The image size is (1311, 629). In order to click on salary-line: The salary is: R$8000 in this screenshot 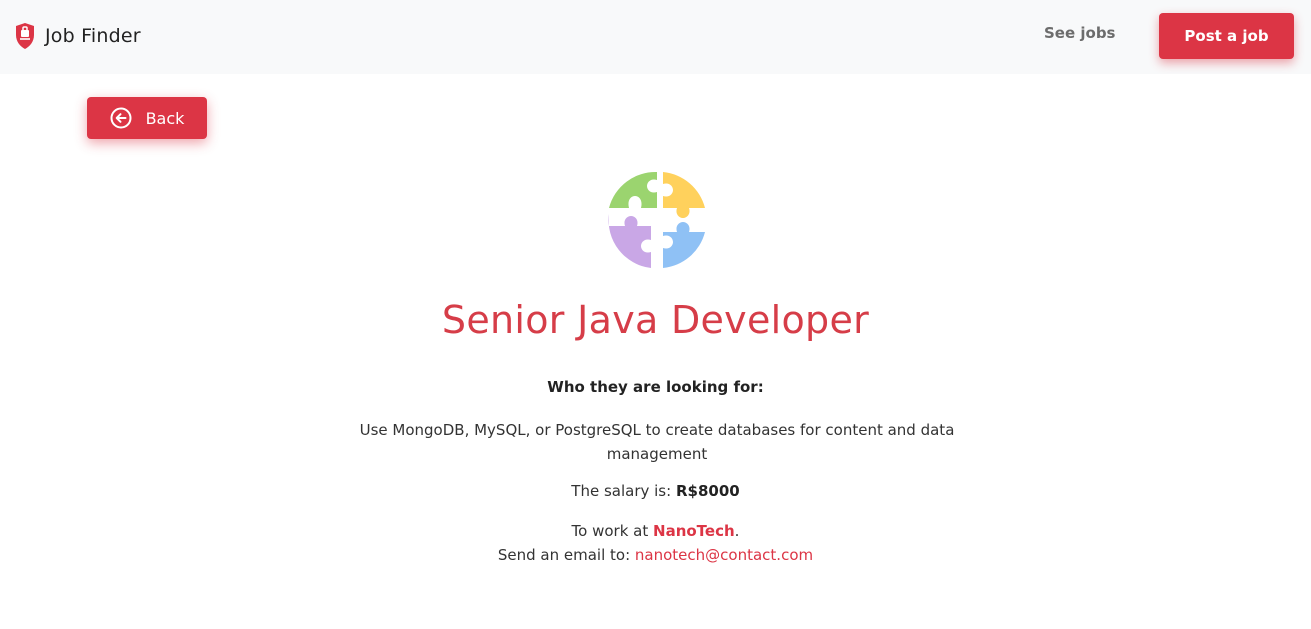, I will do `click(655, 491)`.